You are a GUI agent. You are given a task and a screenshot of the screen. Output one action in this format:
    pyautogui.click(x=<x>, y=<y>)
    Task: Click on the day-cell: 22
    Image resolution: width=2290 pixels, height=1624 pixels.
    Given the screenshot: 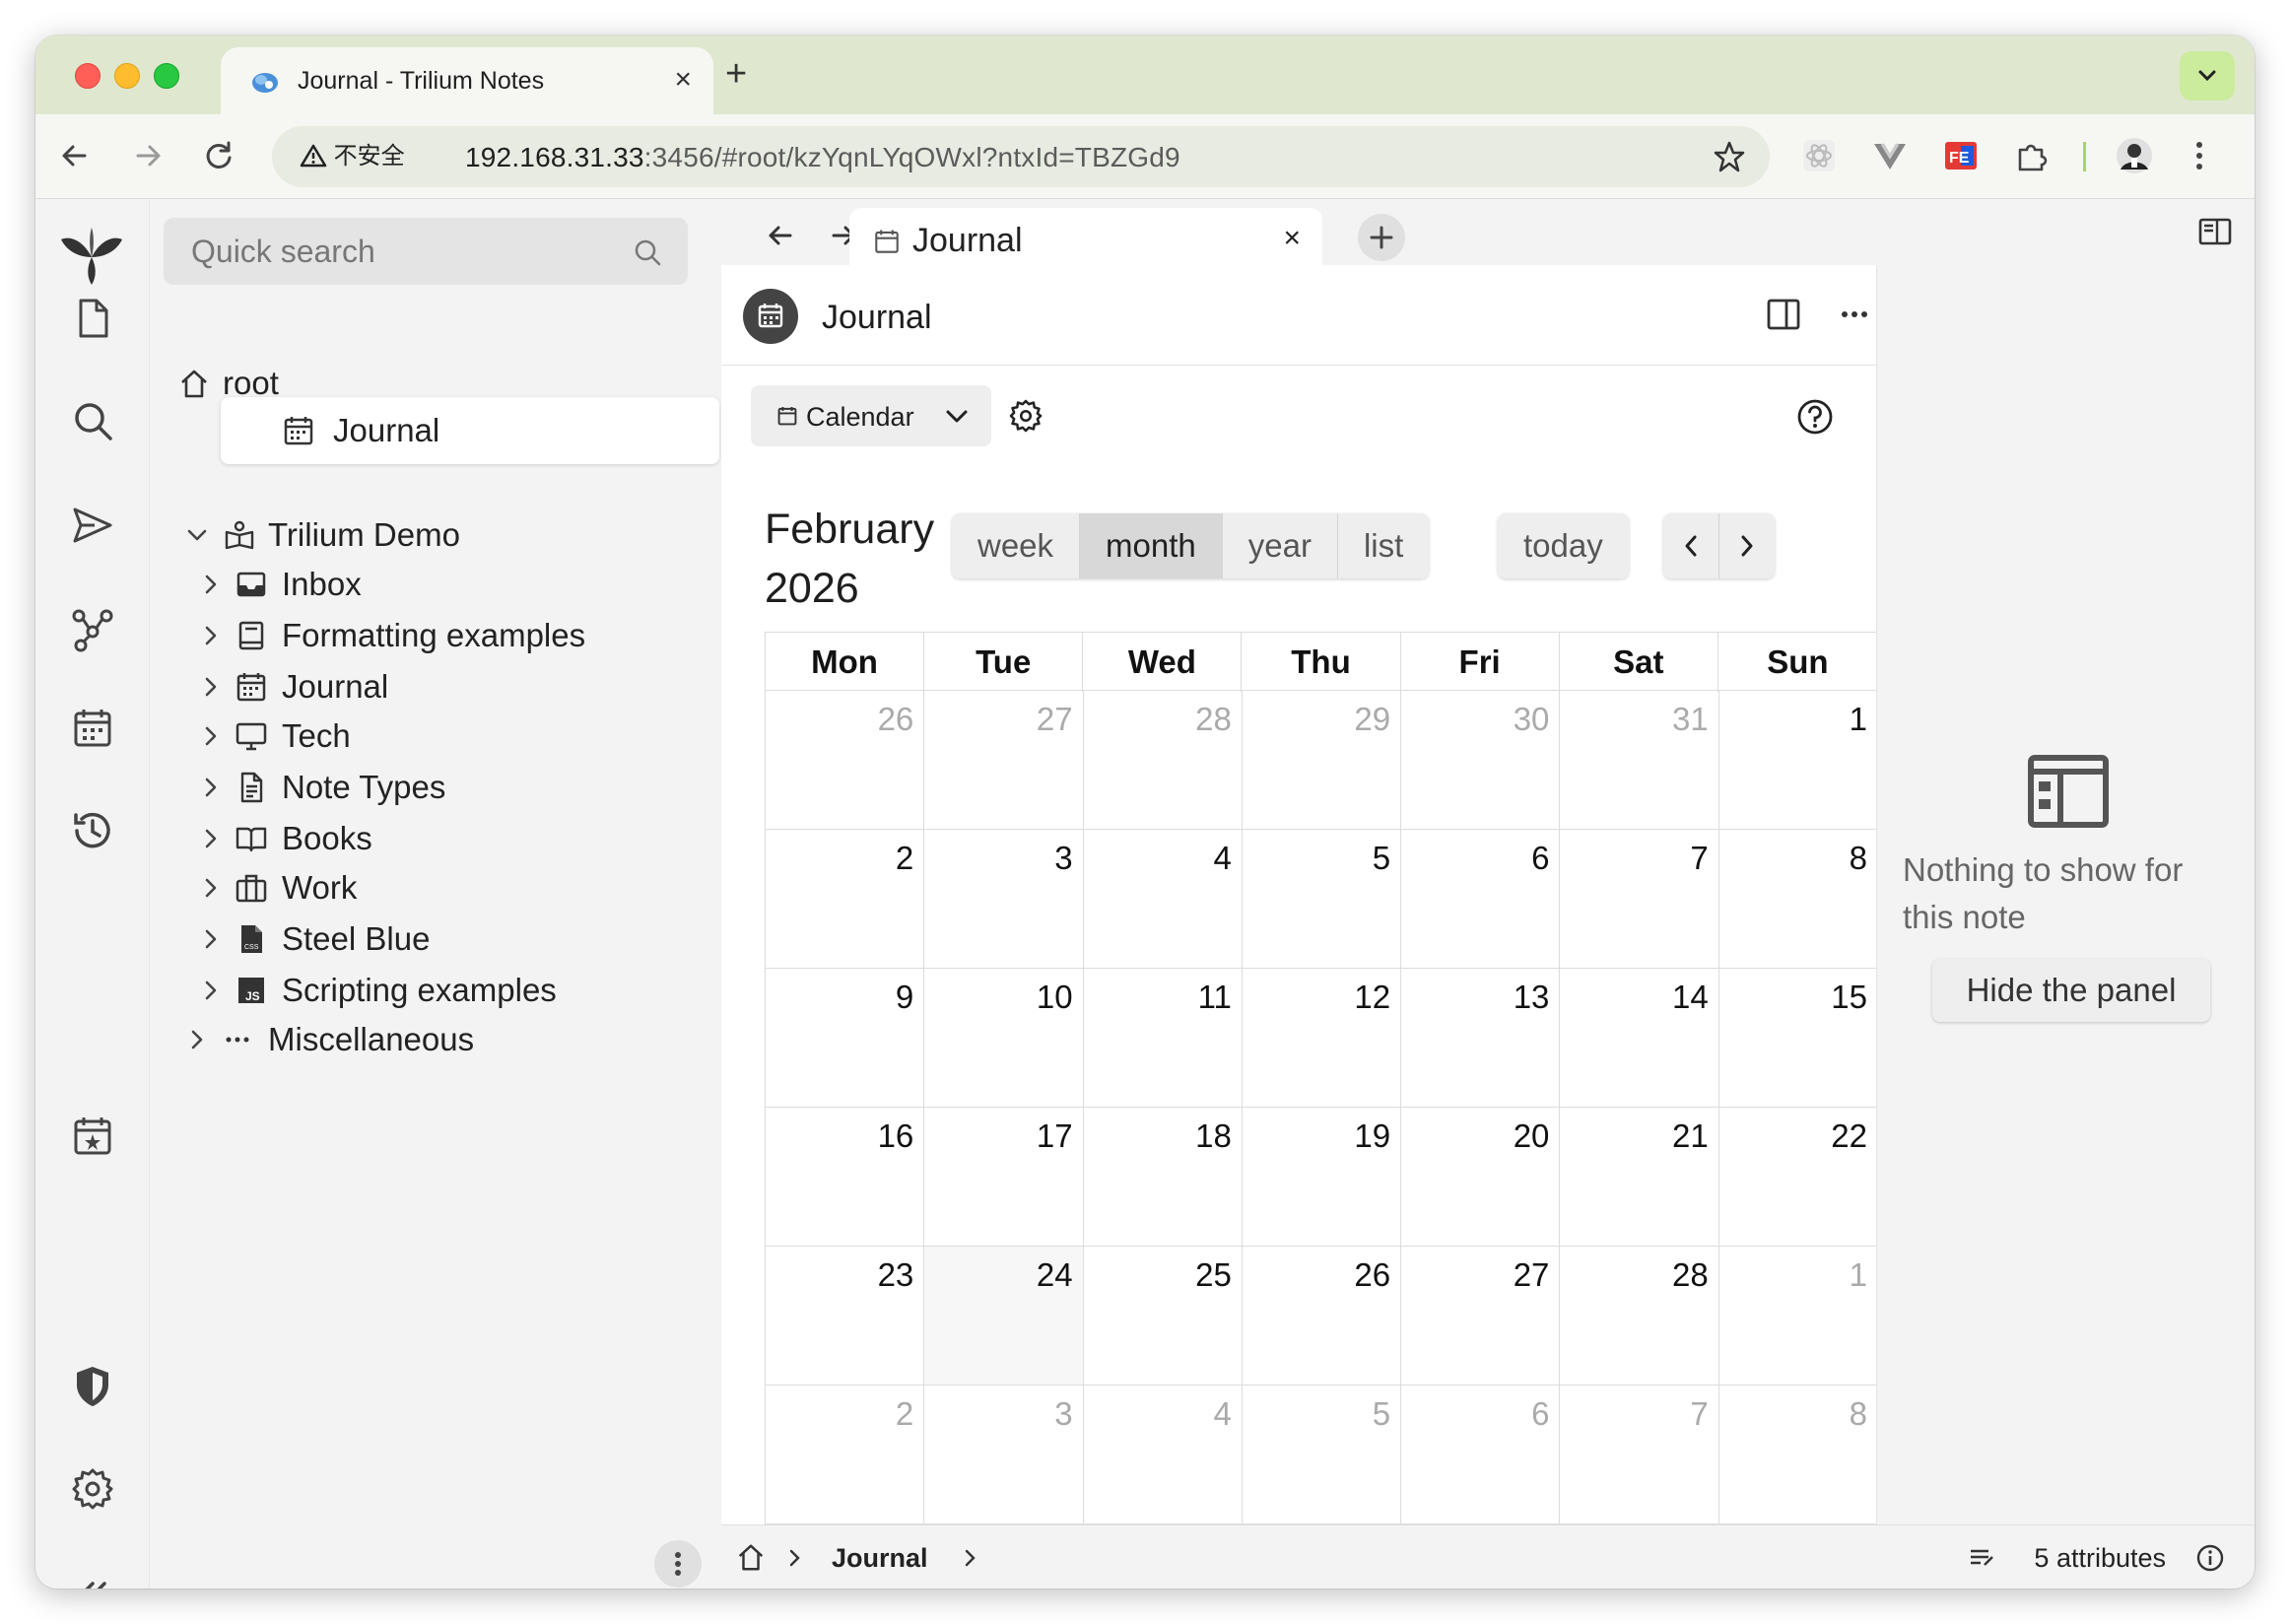 What is the action you would take?
    pyautogui.click(x=1798, y=1178)
    